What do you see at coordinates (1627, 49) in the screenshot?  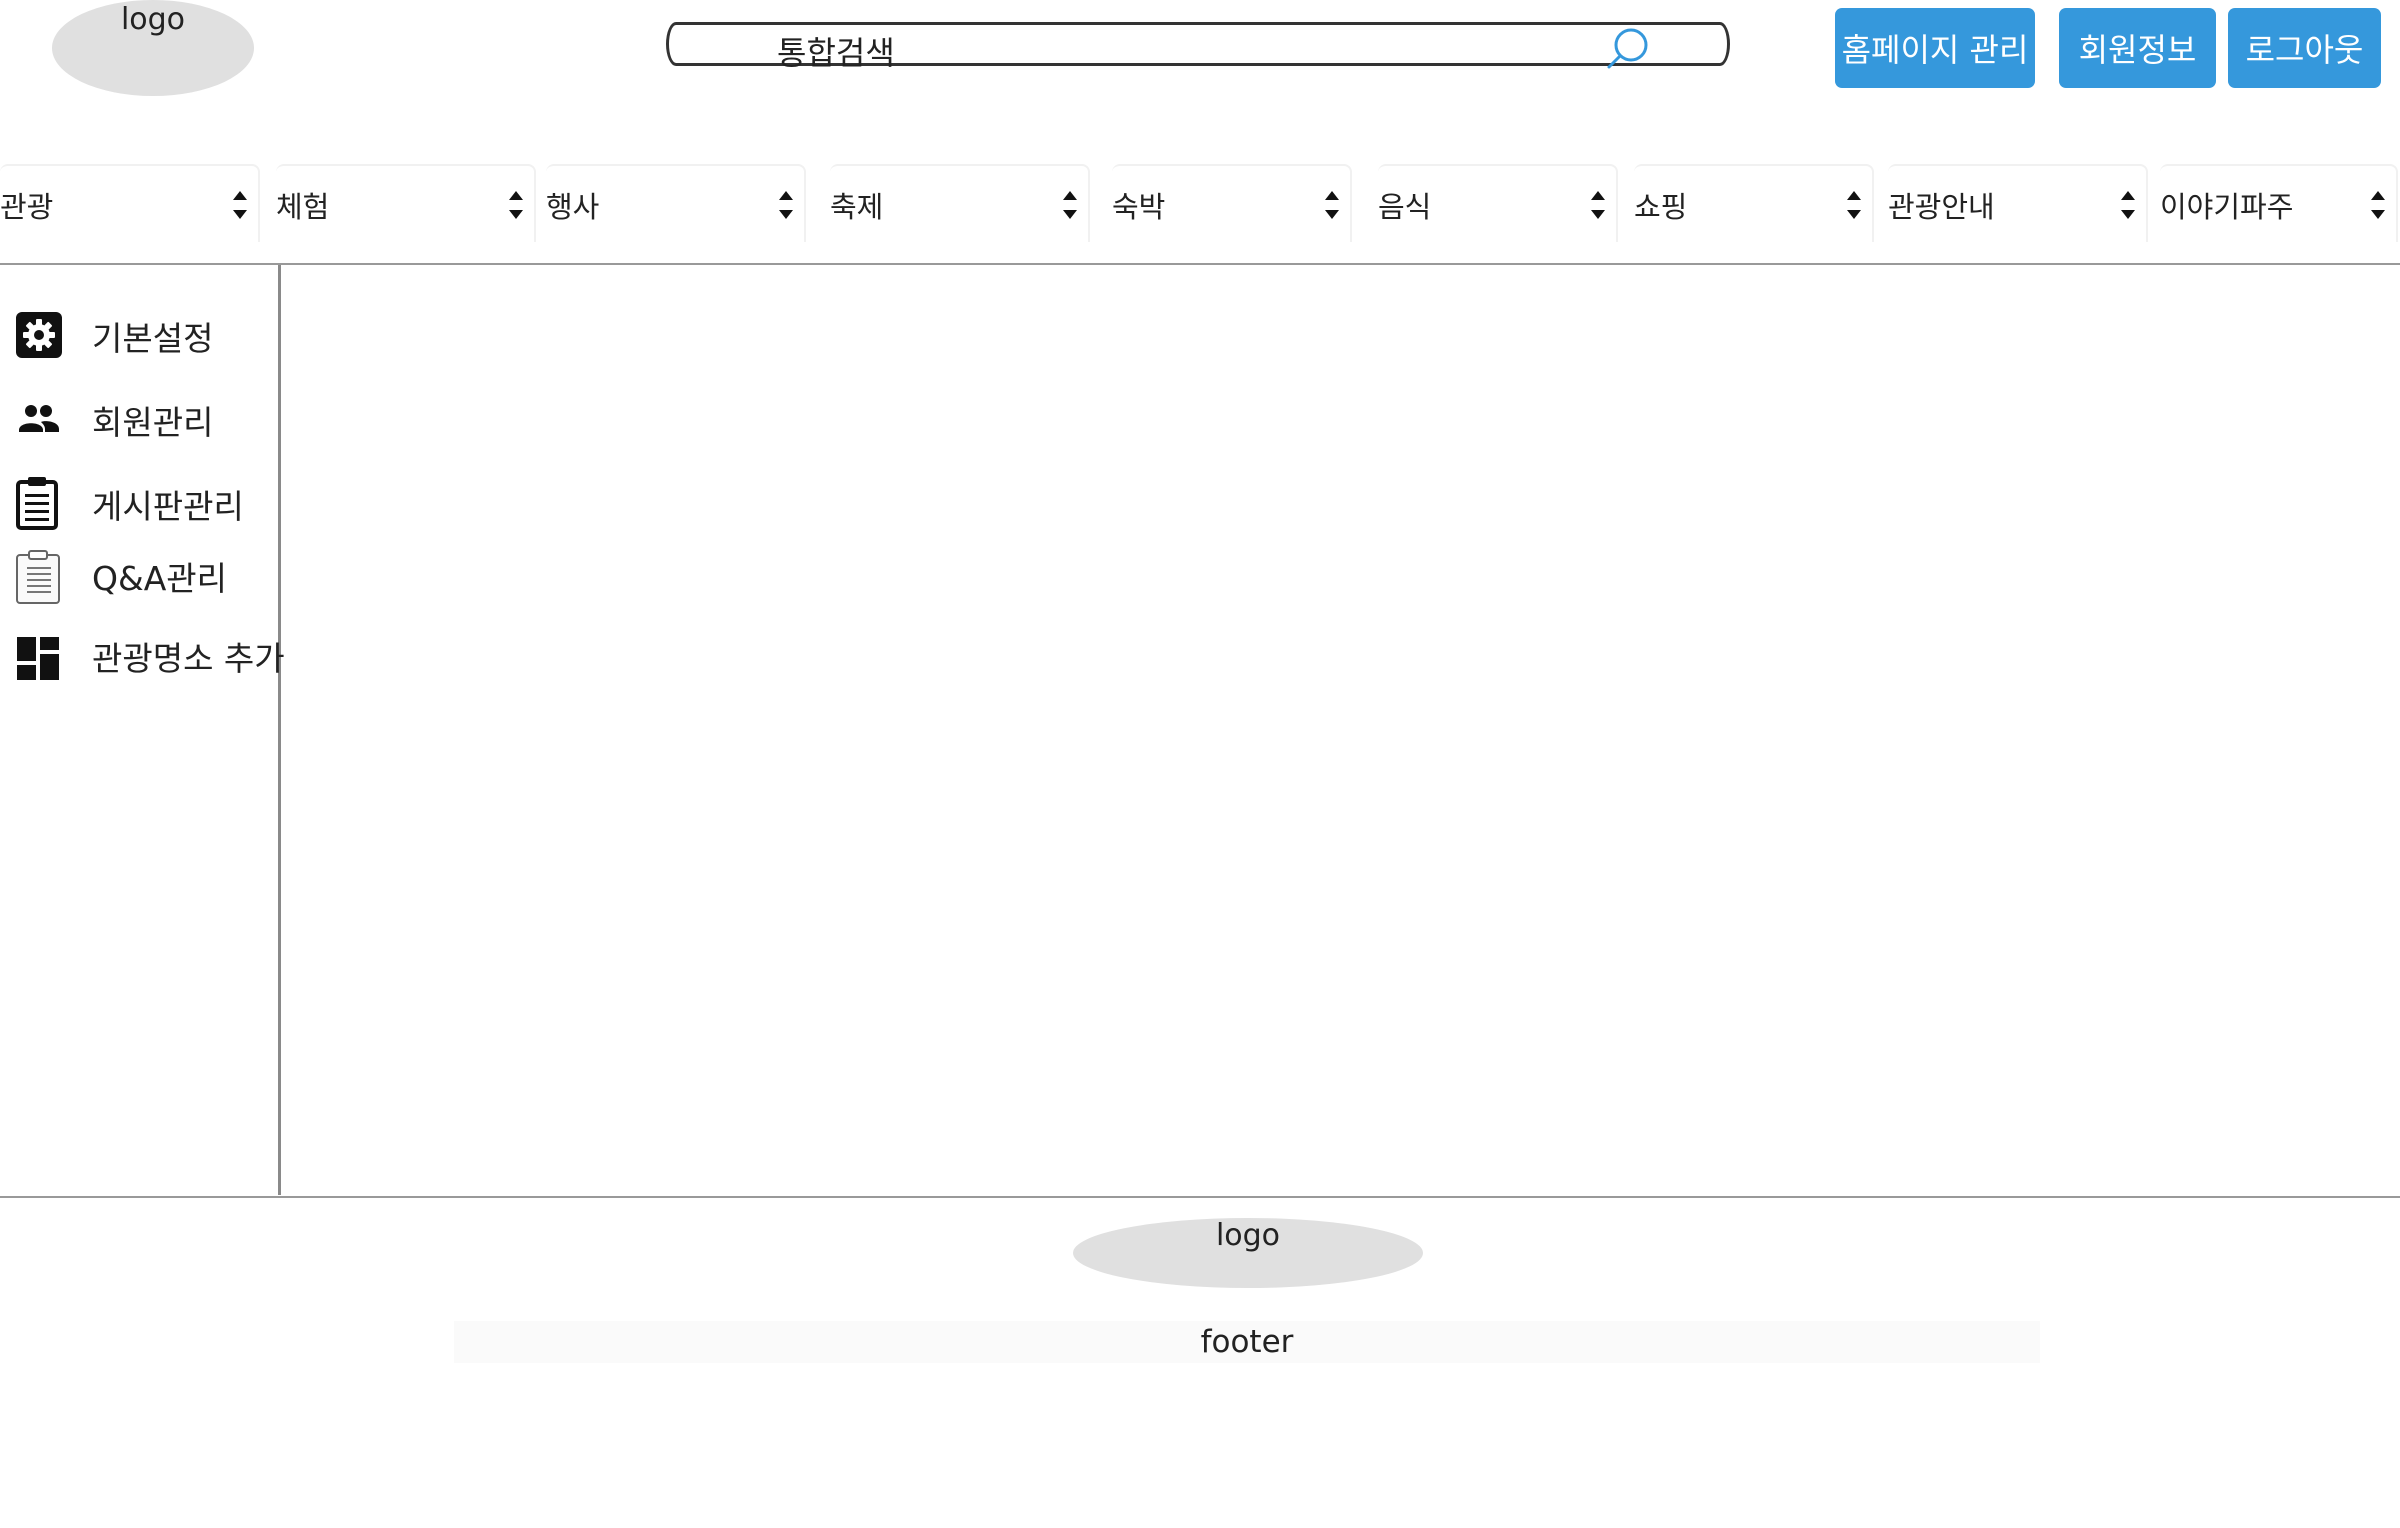 I see `search-icon` at bounding box center [1627, 49].